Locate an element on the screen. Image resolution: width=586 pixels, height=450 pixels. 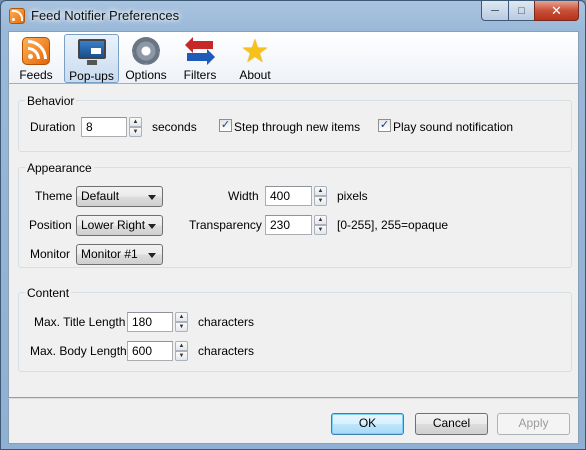
rss-icon is located at coordinates (36, 51).